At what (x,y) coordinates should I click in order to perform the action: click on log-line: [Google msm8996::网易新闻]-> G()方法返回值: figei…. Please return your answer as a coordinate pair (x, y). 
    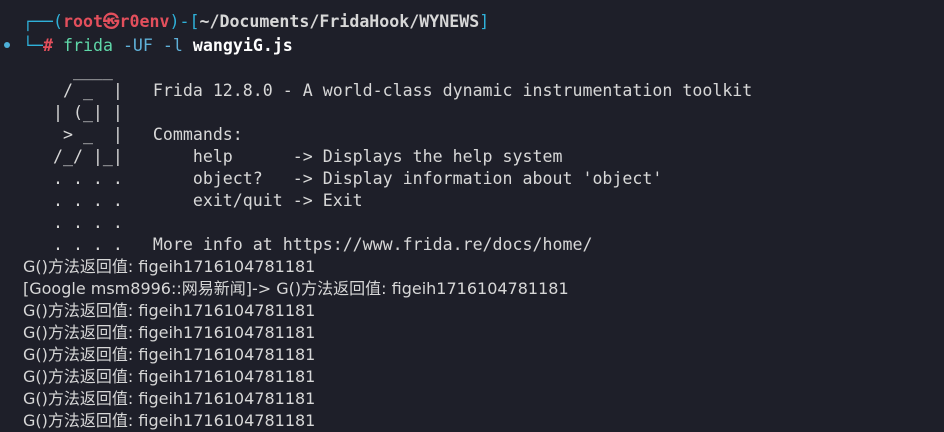
    Looking at the image, I should click on (296, 288).